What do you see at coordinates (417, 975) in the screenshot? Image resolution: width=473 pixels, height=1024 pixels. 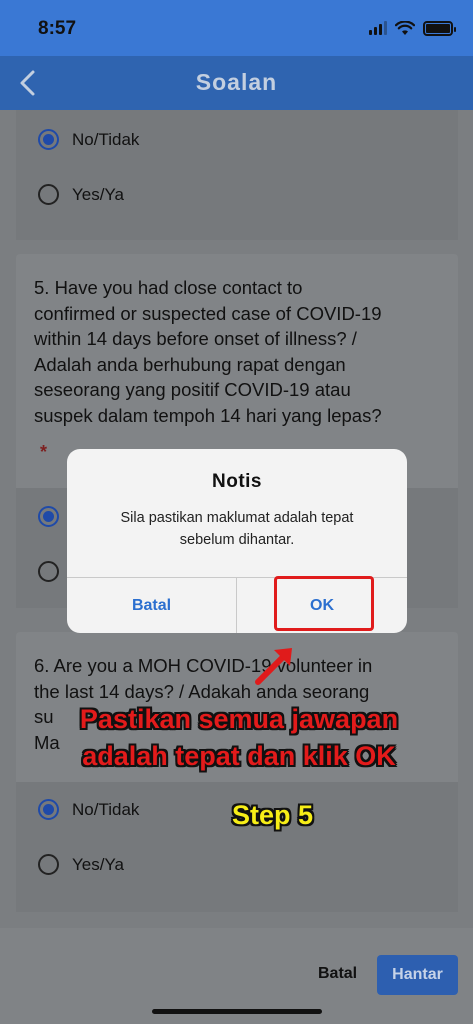 I see `submit-button: Hantar` at bounding box center [417, 975].